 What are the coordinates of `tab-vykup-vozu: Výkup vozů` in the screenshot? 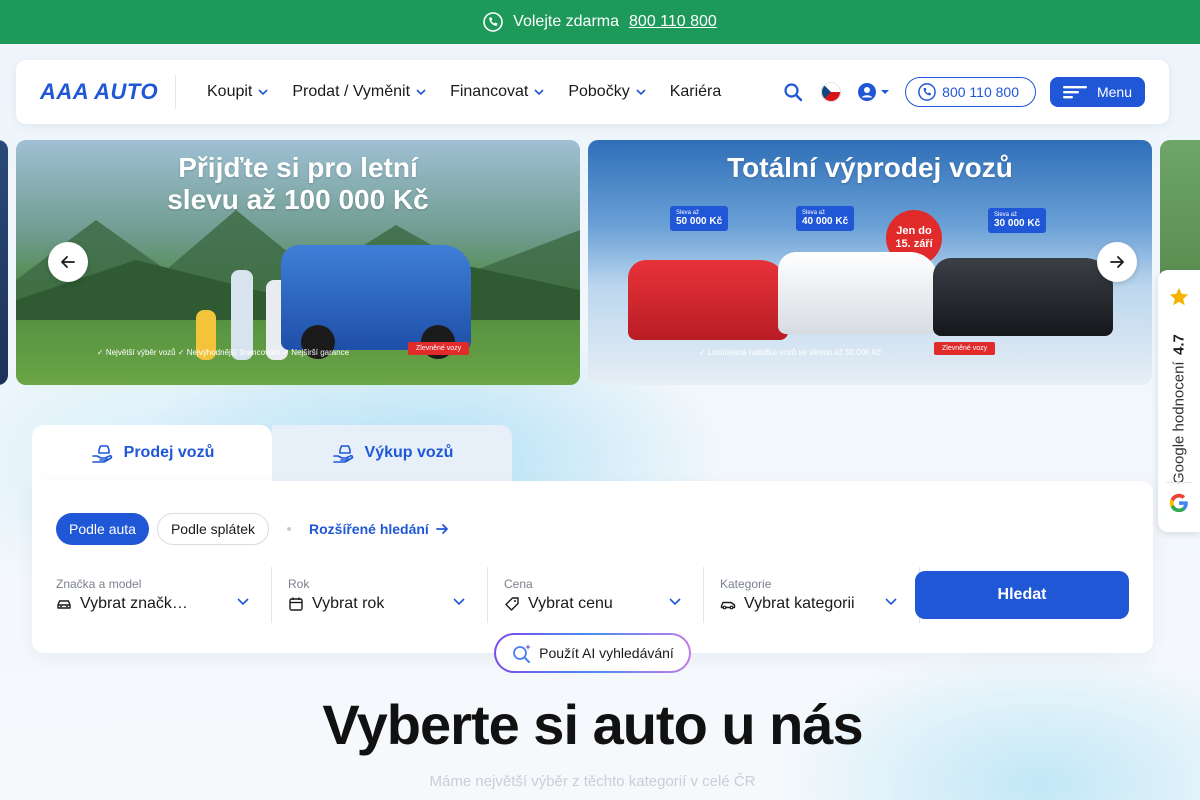 It's located at (392, 453).